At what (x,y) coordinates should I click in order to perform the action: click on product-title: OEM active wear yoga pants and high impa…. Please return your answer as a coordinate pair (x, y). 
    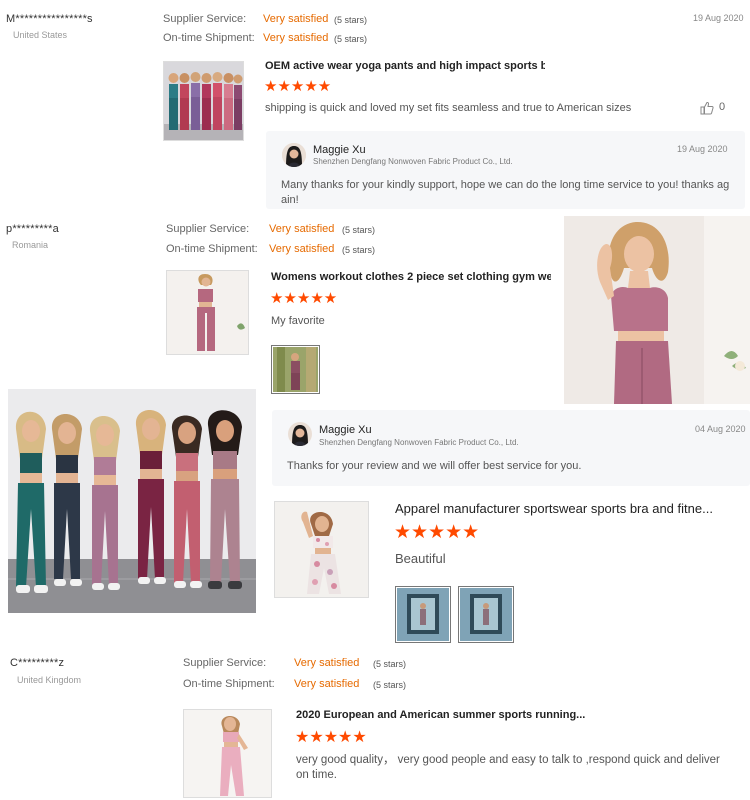
    Looking at the image, I should click on (405, 66).